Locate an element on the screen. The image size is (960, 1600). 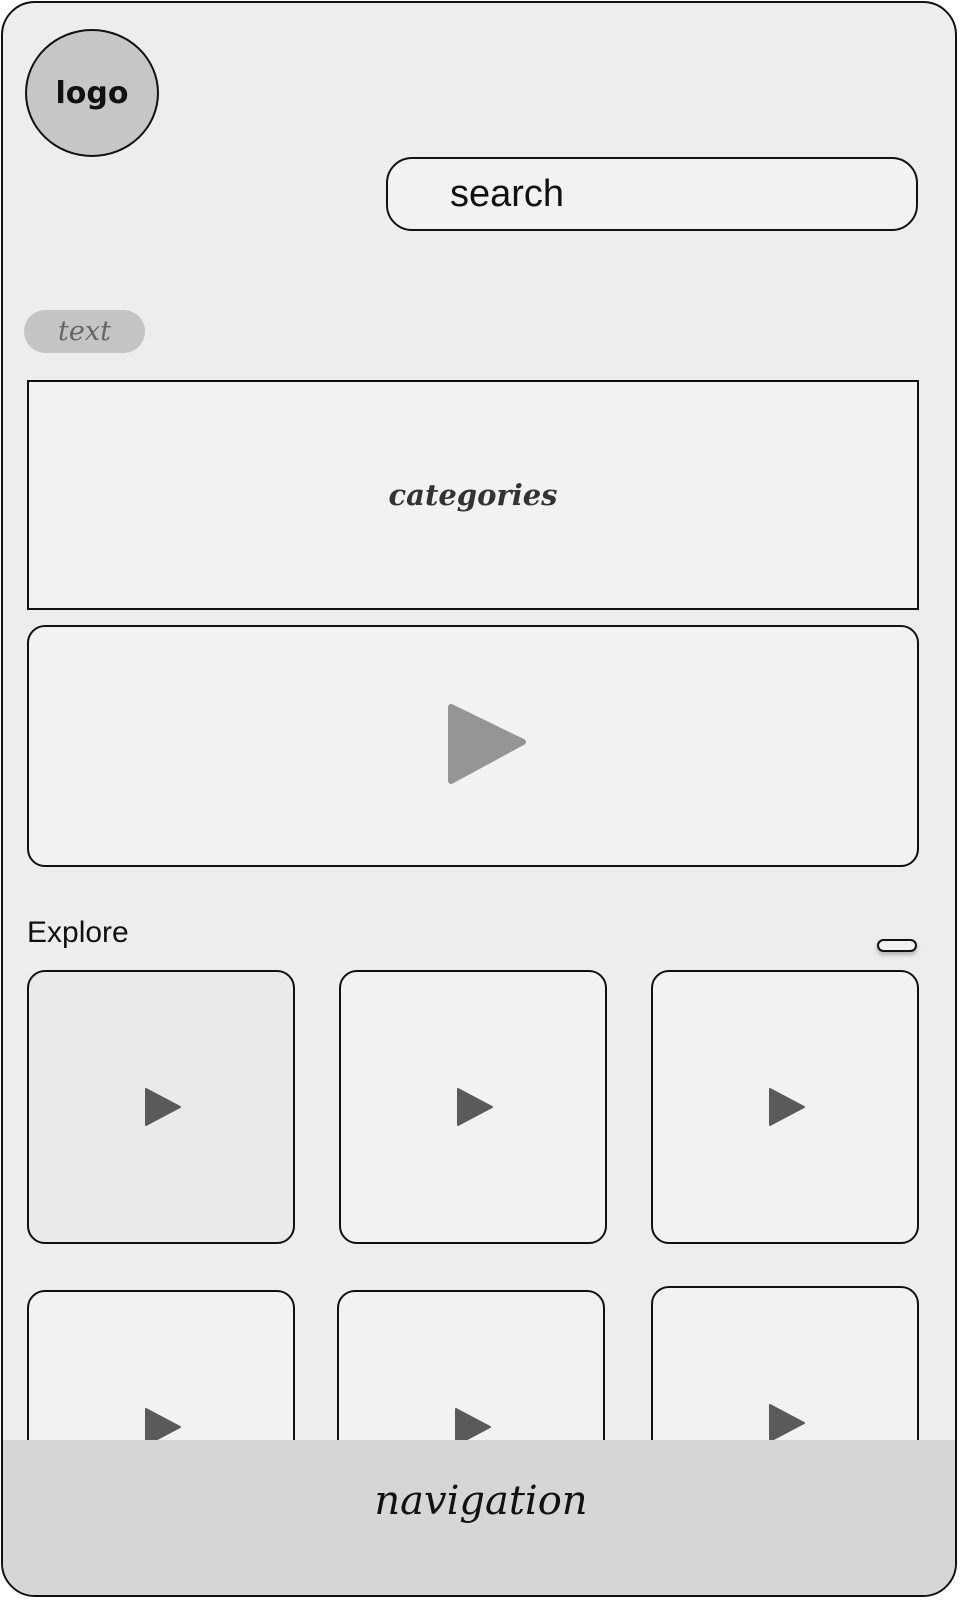
categories-label: categories is located at coordinates (473, 495).